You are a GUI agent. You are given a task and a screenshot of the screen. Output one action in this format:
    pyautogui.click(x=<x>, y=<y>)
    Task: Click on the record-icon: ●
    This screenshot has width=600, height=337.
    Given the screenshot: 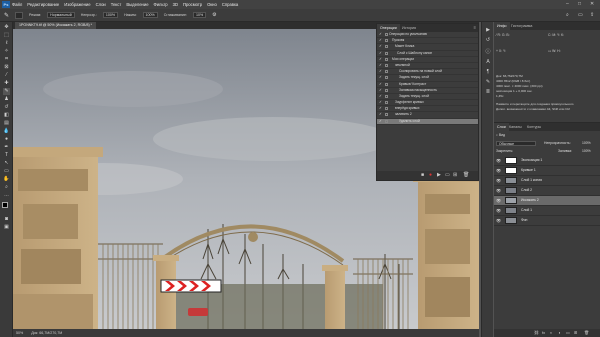 What is the action you would take?
    pyautogui.click(x=430, y=175)
    